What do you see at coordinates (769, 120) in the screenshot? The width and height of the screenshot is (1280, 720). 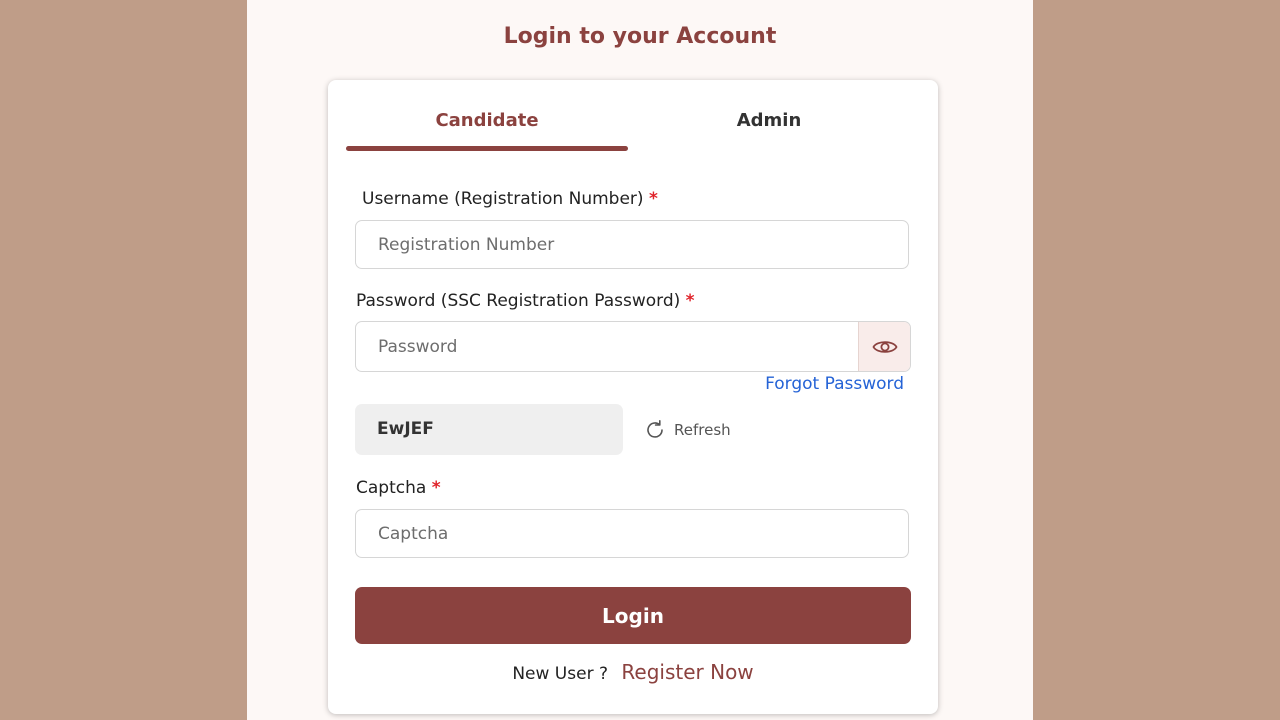 I see `tab-admin: Admin` at bounding box center [769, 120].